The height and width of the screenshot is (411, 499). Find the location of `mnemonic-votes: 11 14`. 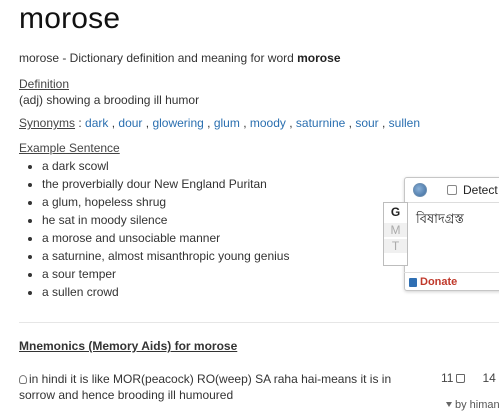

mnemonic-votes: 11 14 is located at coordinates (468, 378).